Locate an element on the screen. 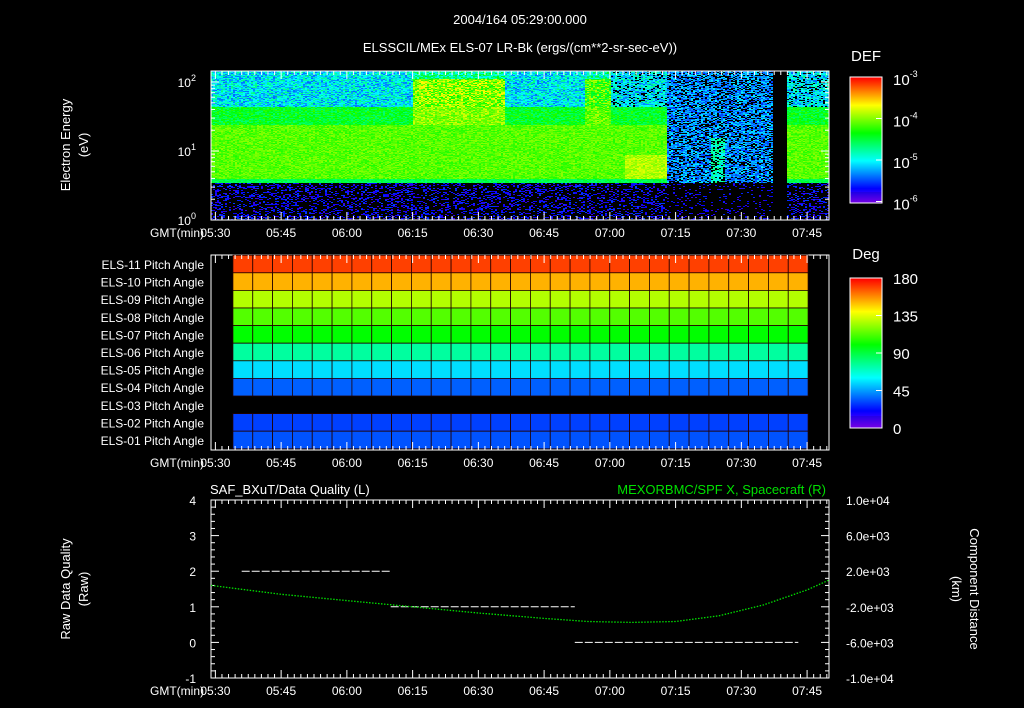  pitch-angle-row-label: ELS-02 Pitch Angle is located at coordinates (153, 423).